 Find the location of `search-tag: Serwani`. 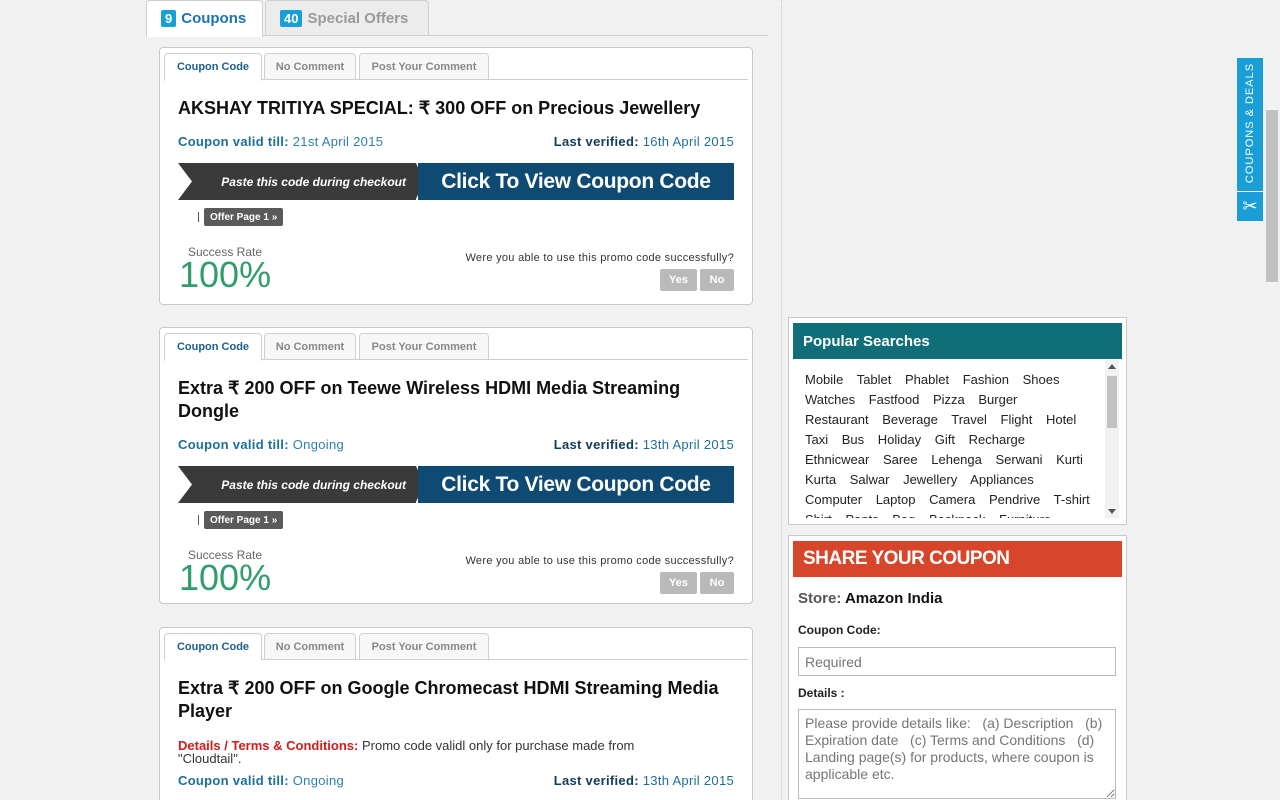

search-tag: Serwani is located at coordinates (1019, 459).